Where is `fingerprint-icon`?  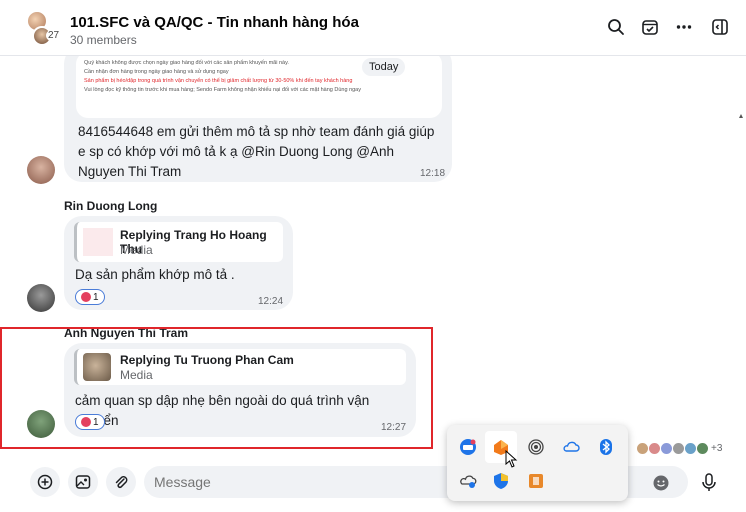
fingerprint-icon is located at coordinates (536, 447).